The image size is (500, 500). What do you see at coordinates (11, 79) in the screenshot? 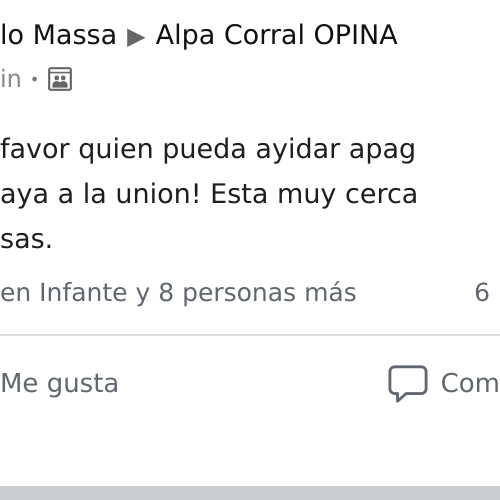
I see `post-time: in` at bounding box center [11, 79].